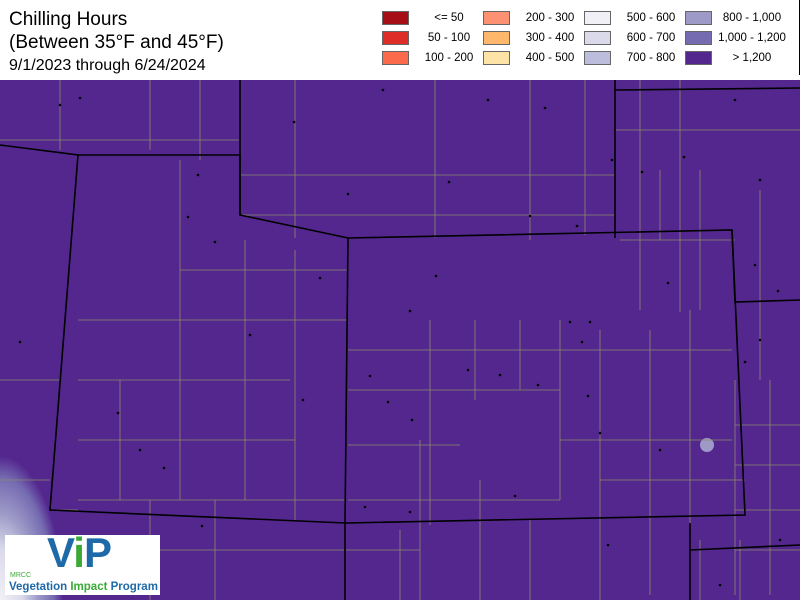 The height and width of the screenshot is (600, 800). What do you see at coordinates (651, 38) in the screenshot?
I see `legend-label: 600 - 700` at bounding box center [651, 38].